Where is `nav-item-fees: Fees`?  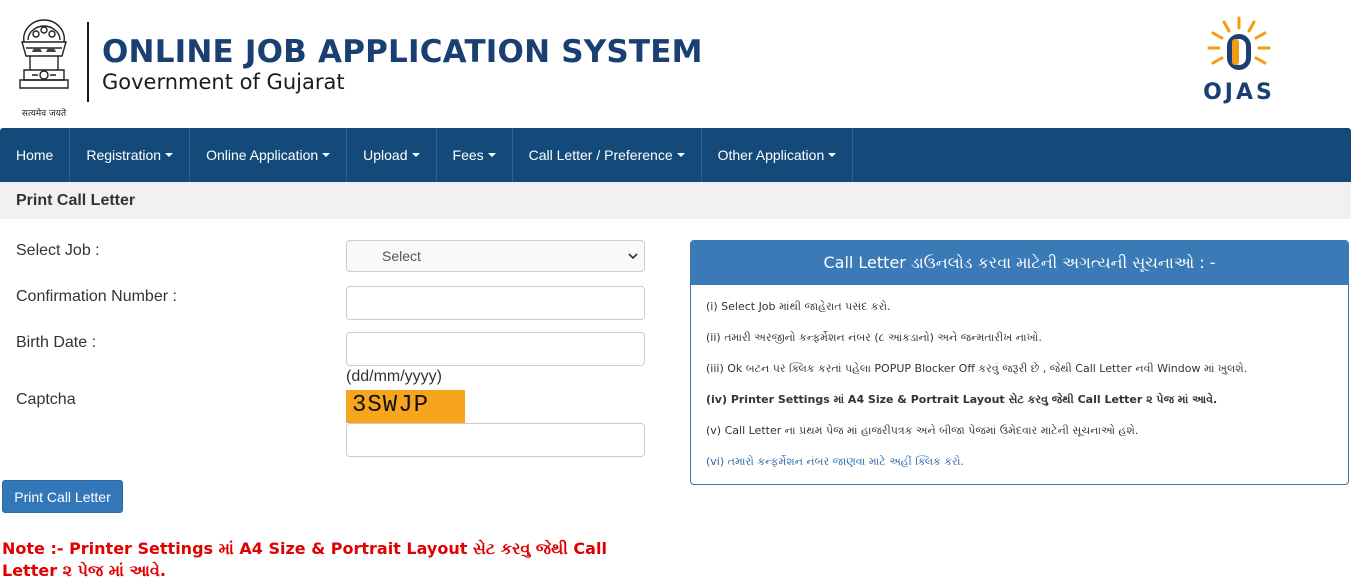
nav-item-fees: Fees is located at coordinates (475, 155).